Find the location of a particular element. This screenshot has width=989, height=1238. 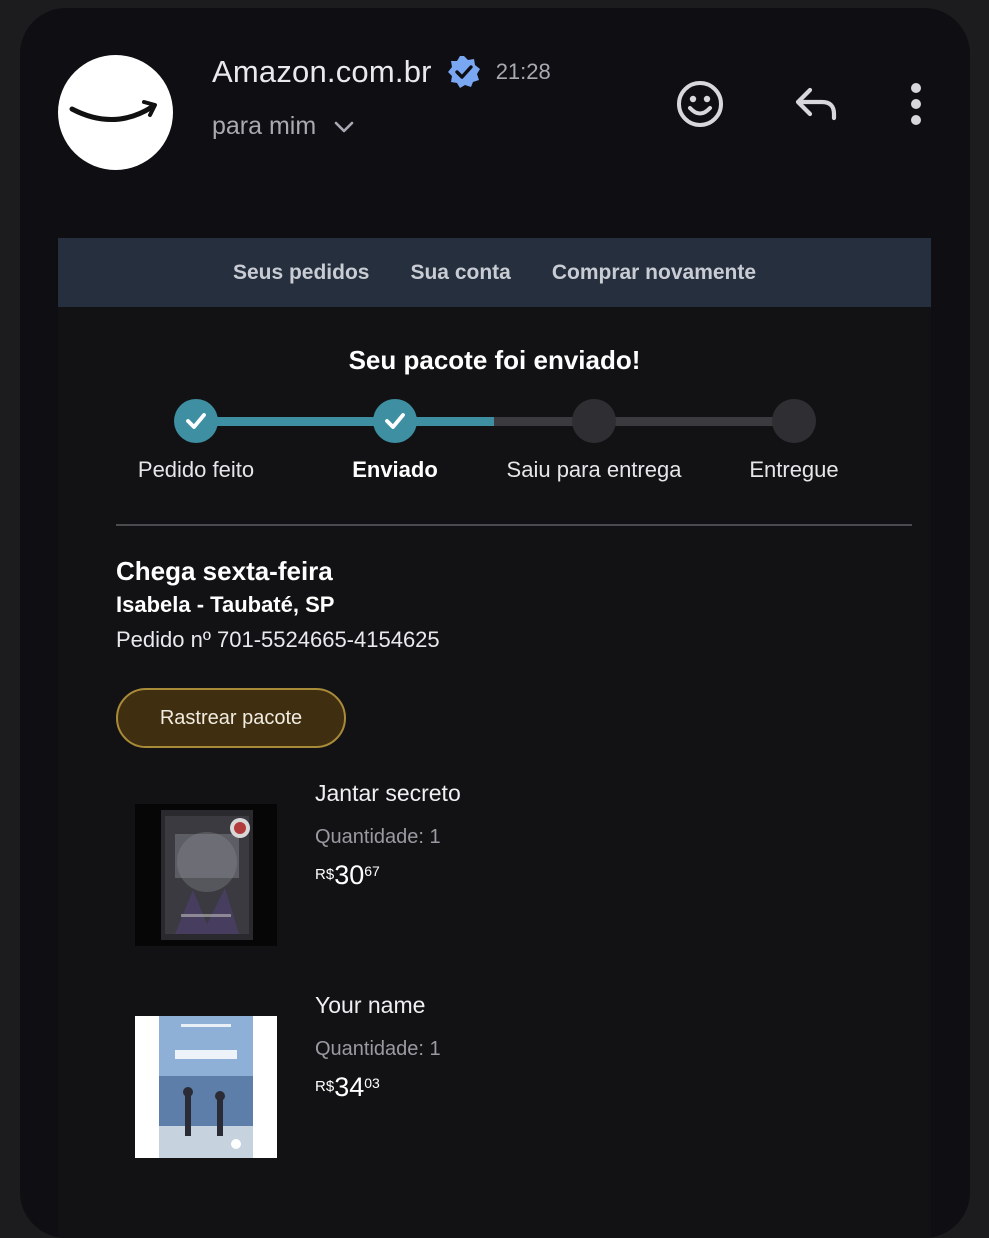

nav-link-account: Sua conta is located at coordinates (460, 273).